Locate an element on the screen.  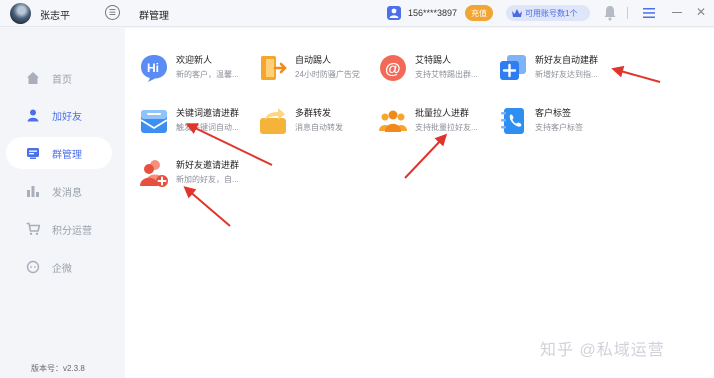
sidebar-item-send-message: 发消息 is located at coordinates (59, 191).